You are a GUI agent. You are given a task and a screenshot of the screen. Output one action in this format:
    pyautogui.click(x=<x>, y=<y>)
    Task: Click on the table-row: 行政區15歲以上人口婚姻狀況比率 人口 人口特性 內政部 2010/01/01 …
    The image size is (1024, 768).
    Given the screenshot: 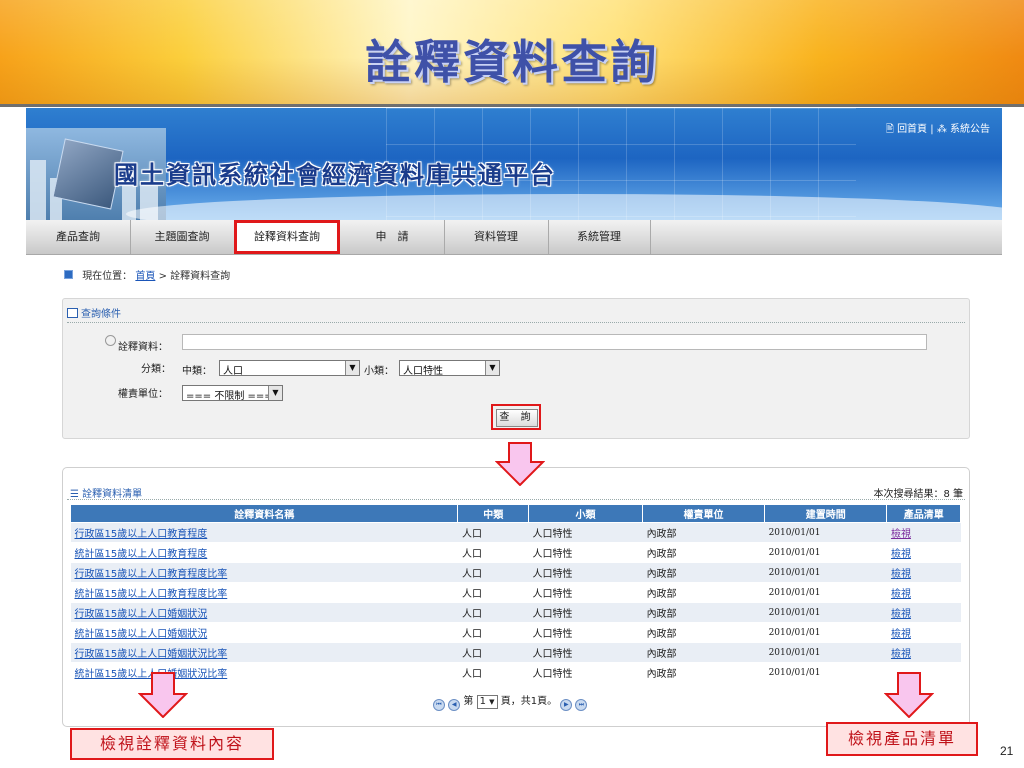 What is the action you would take?
    pyautogui.click(x=515, y=652)
    